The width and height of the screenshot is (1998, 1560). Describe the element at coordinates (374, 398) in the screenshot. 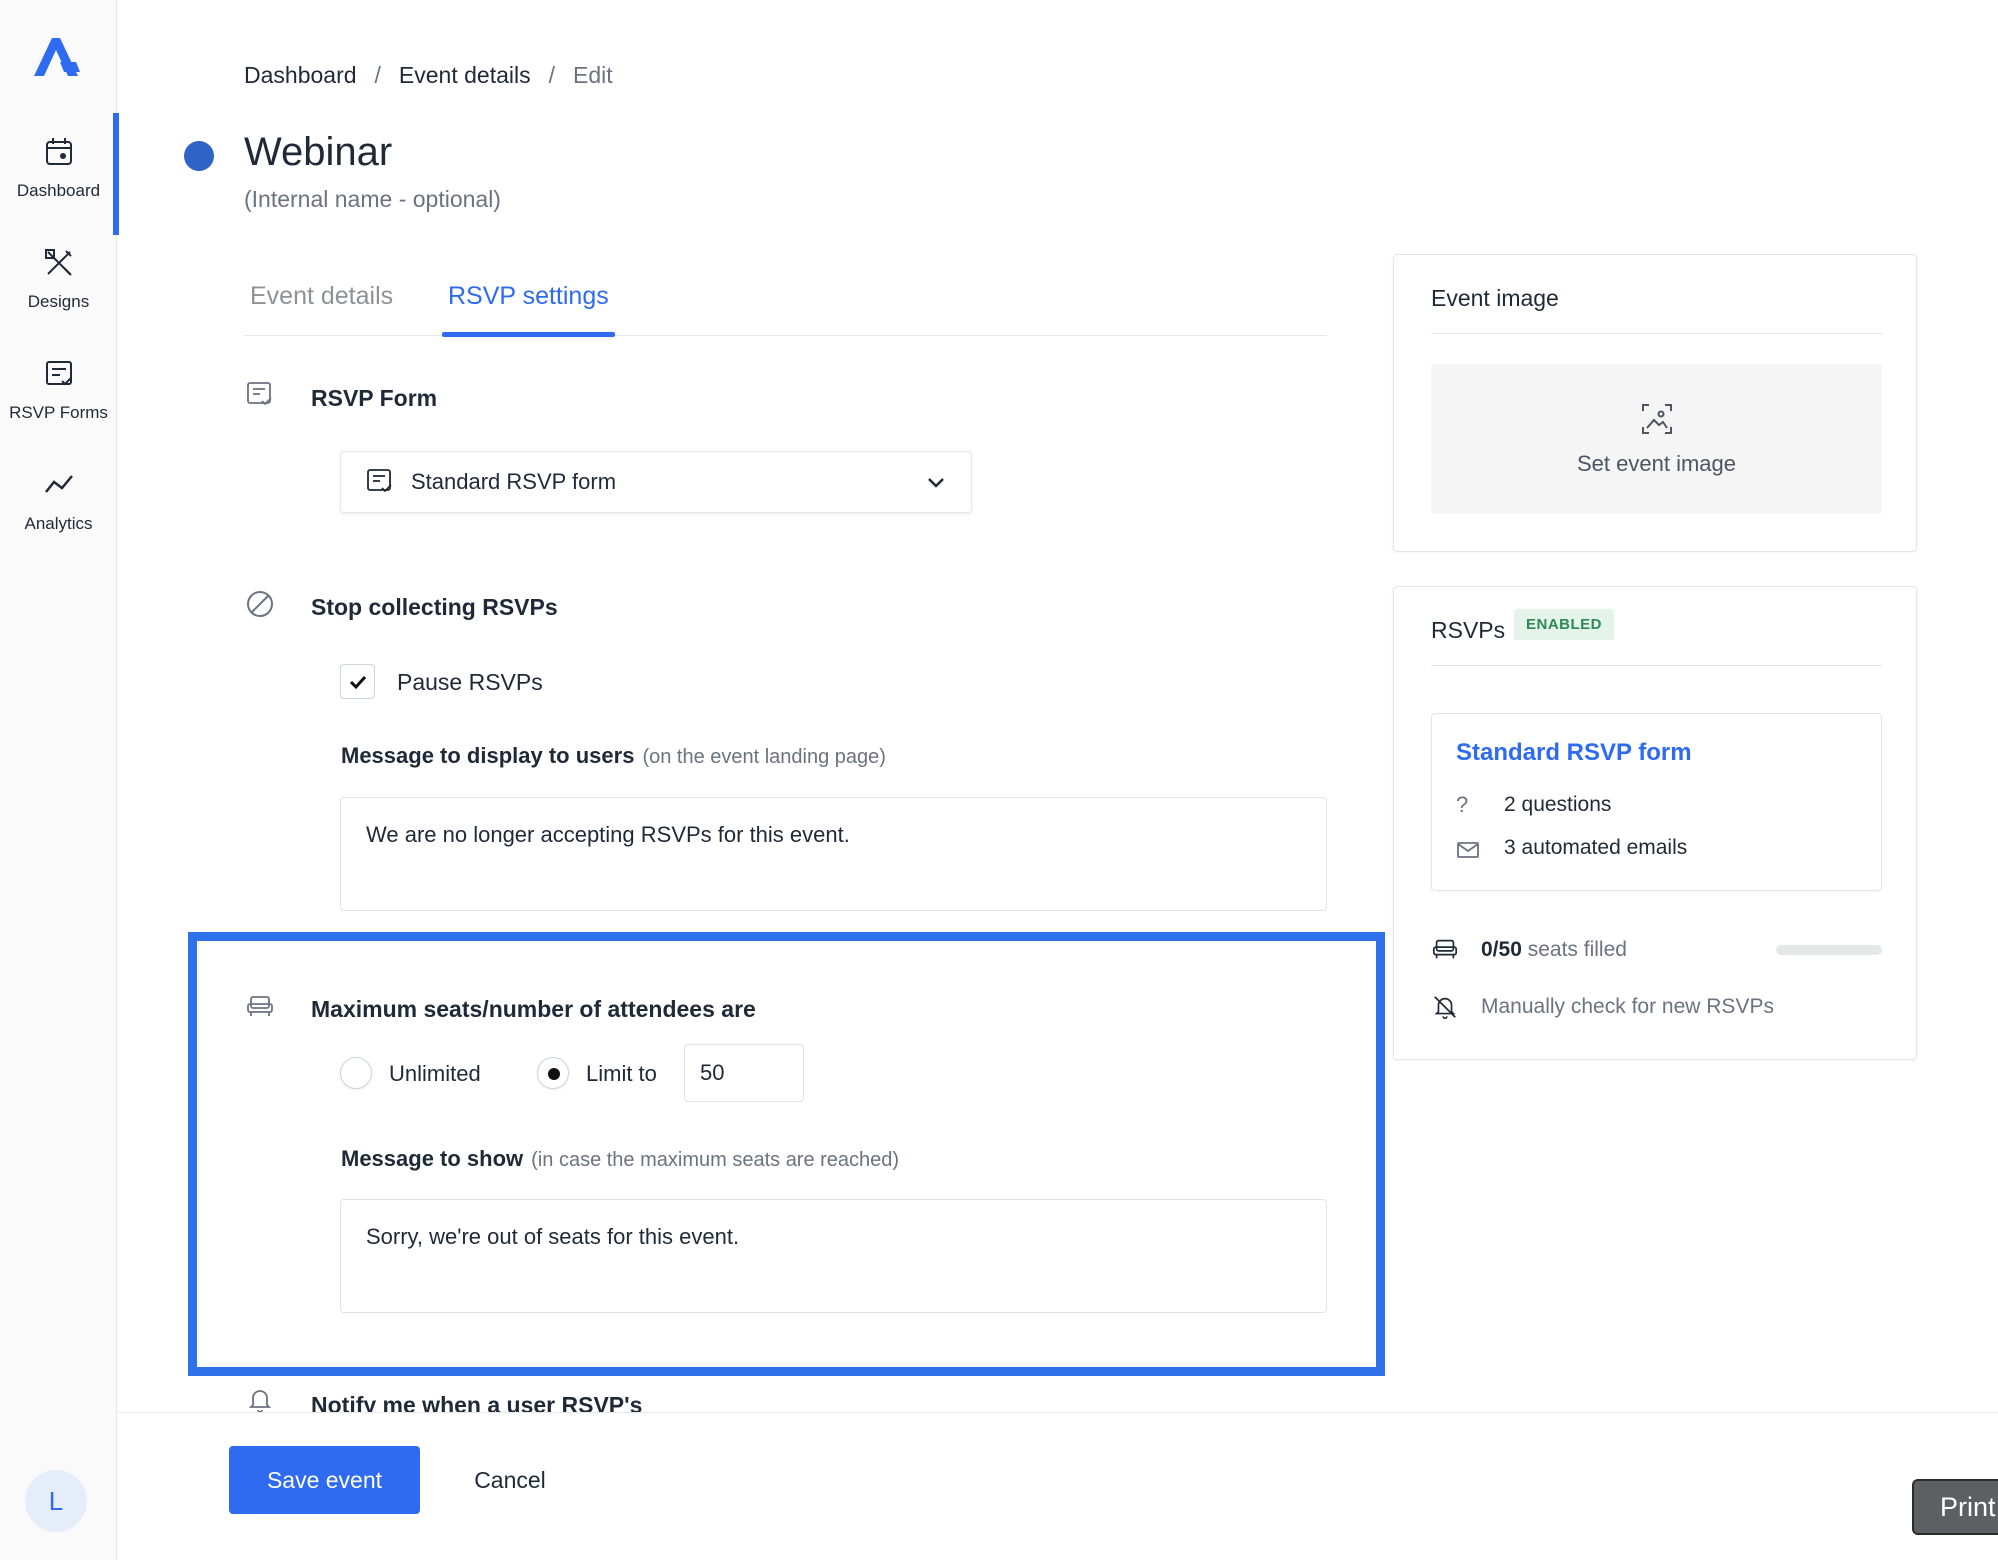

I see `rsvp-form-title: RSVP Form` at that location.